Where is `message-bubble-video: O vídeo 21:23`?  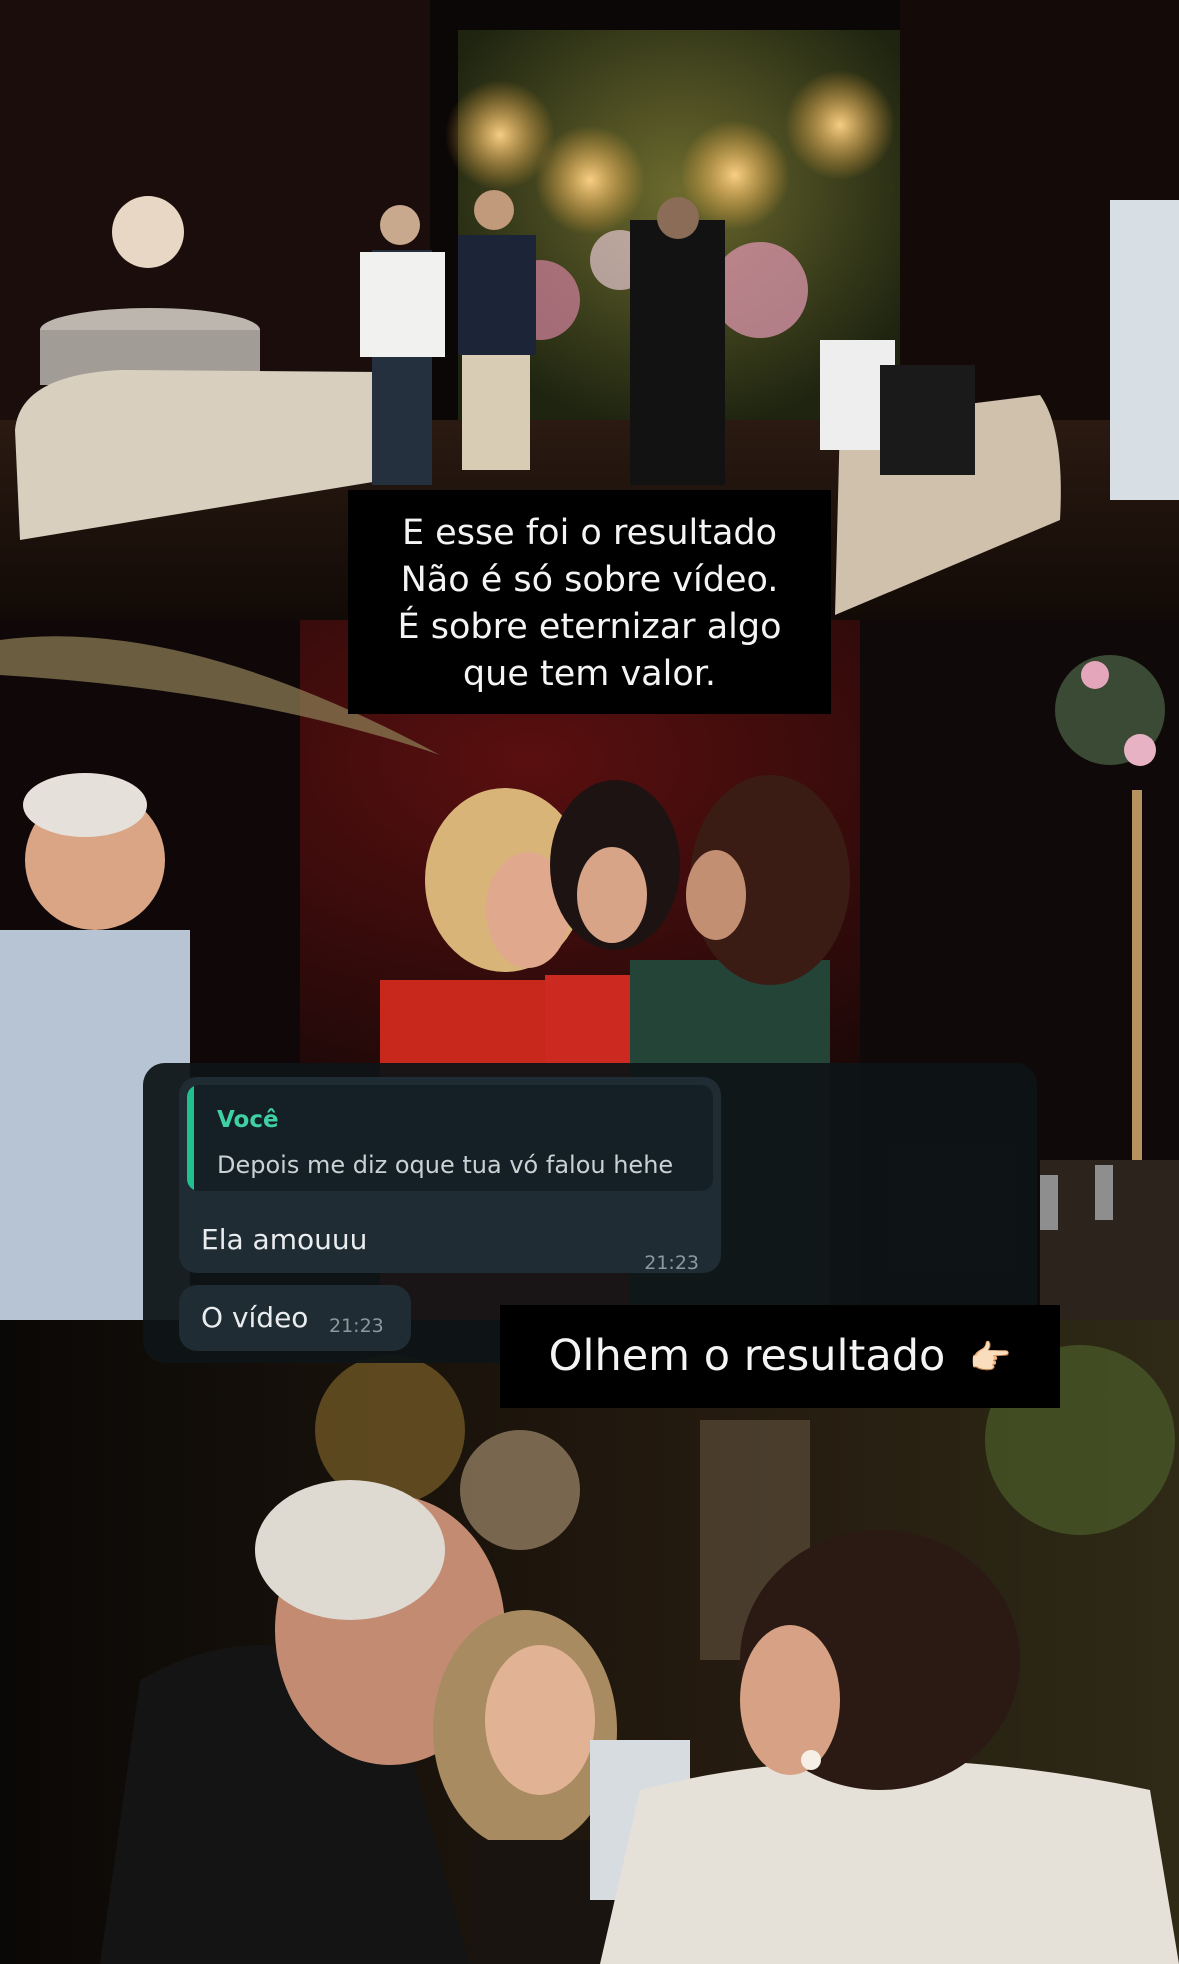 message-bubble-video: O vídeo 21:23 is located at coordinates (295, 1318).